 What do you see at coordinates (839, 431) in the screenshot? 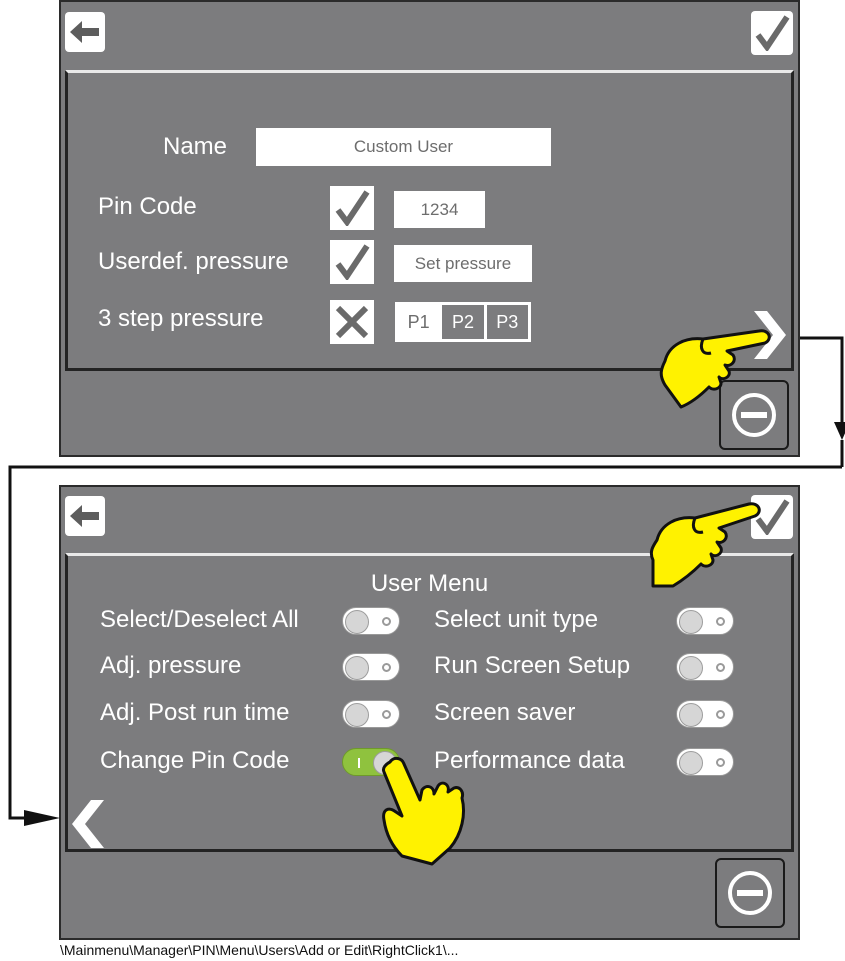
I see `arrow-down-icon` at bounding box center [839, 431].